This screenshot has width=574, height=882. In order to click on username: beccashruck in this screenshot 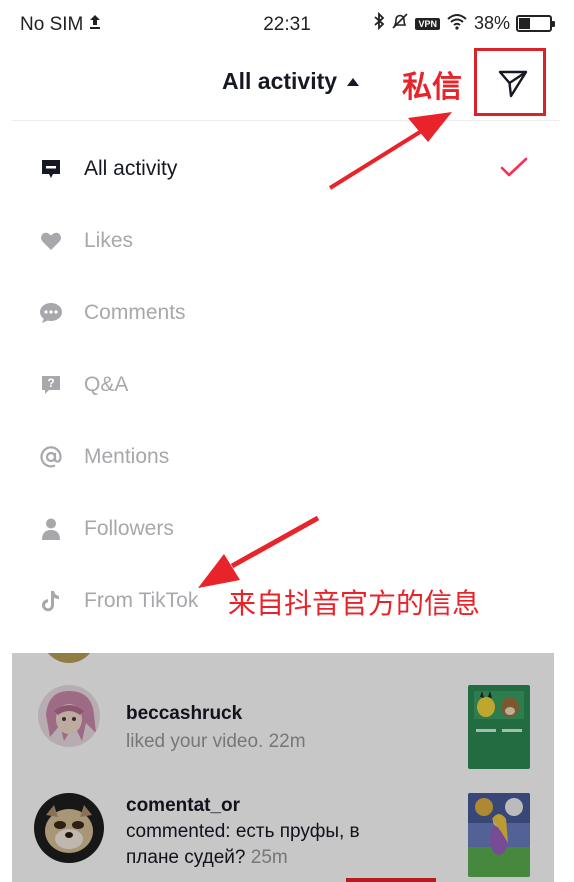, I will do `click(184, 714)`.